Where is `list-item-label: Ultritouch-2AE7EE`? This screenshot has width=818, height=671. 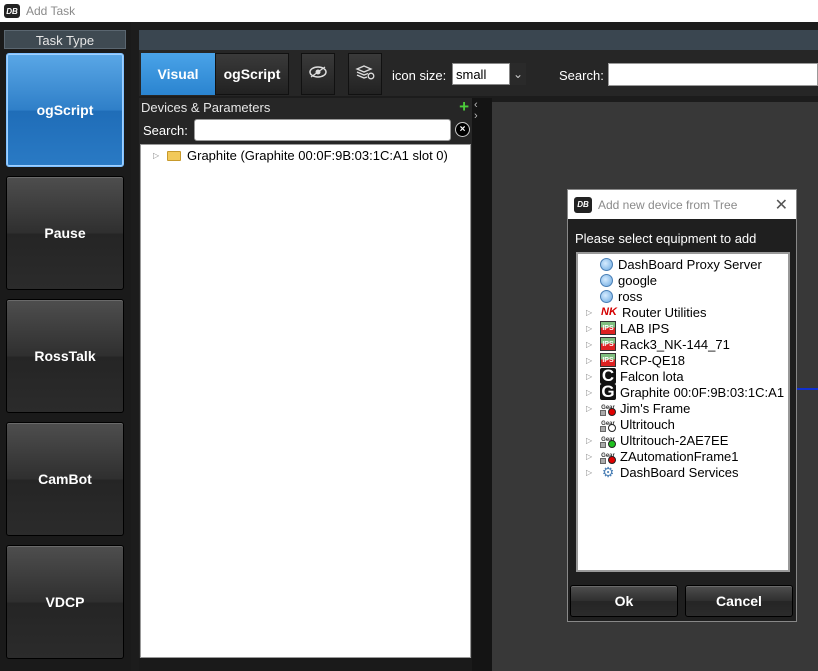 list-item-label: Ultritouch-2AE7EE is located at coordinates (674, 440).